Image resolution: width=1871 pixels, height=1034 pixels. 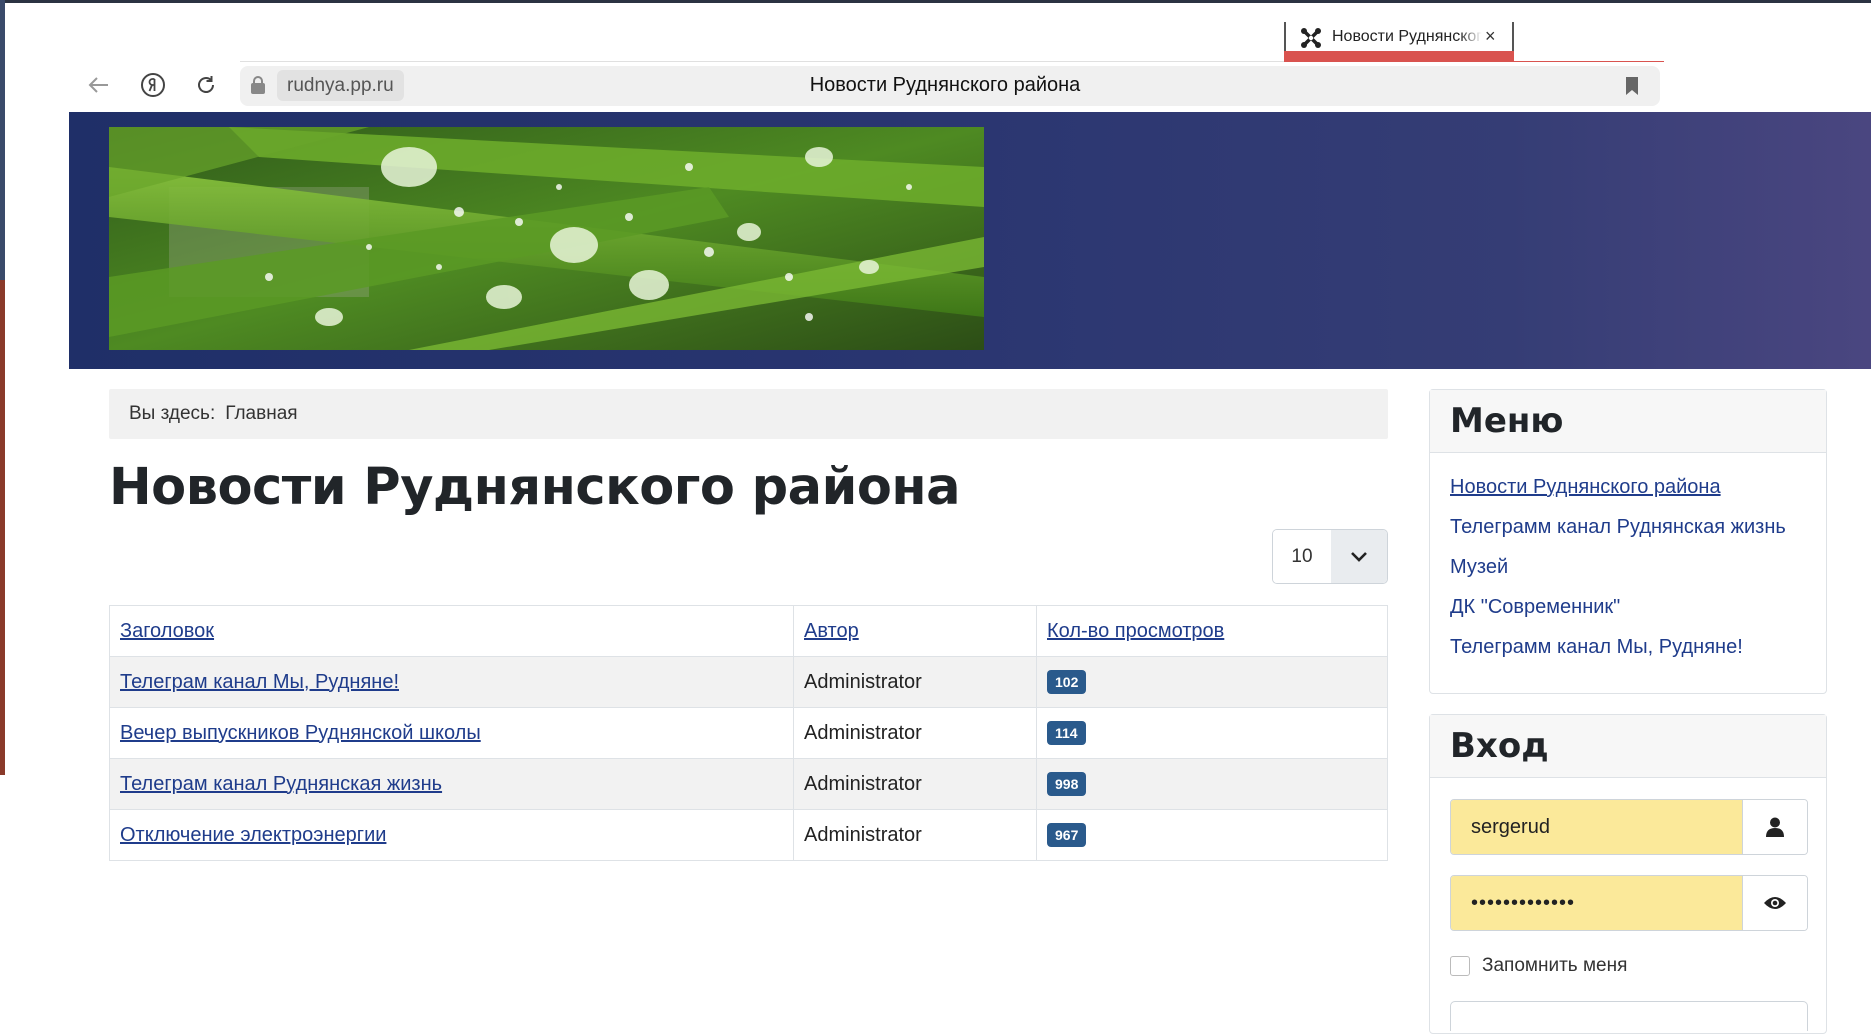 I want to click on username-input: sergerud, so click(x=1596, y=827).